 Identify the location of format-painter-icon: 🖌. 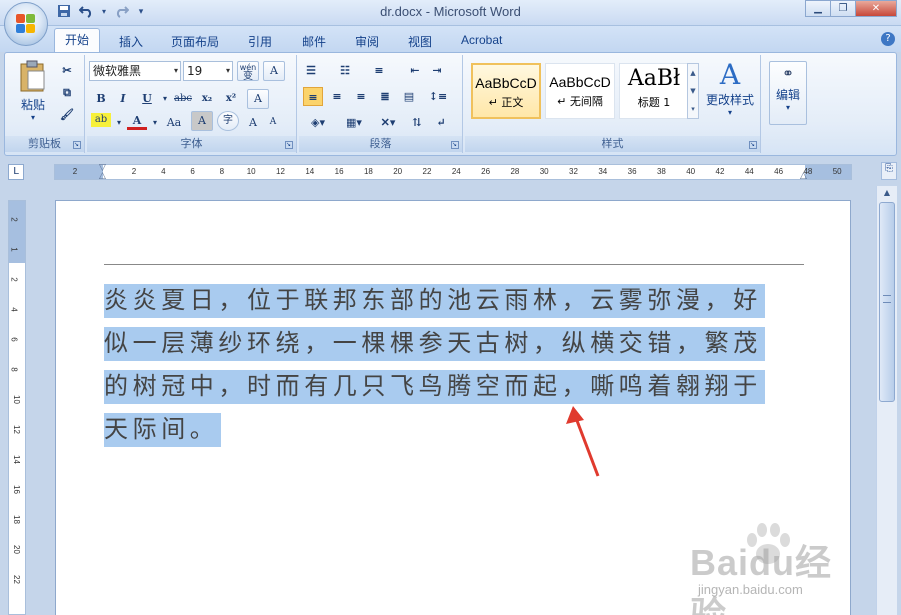
(67, 114).